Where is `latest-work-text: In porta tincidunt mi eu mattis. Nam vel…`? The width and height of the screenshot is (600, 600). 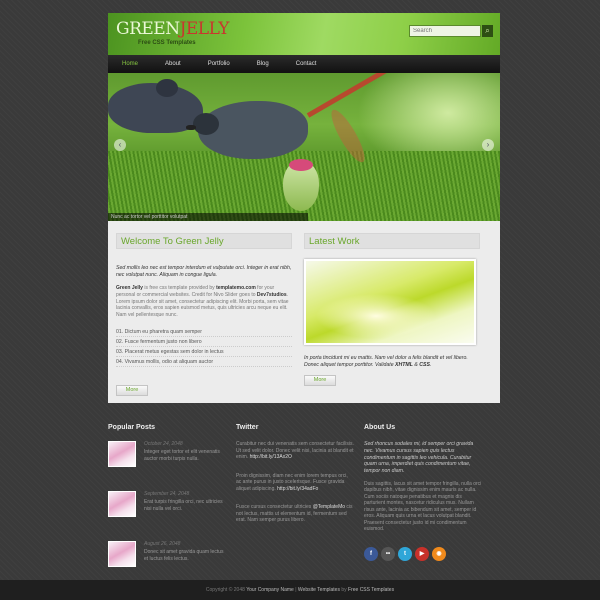
latest-work-text: In porta tincidunt mi eu mattis. Nam vel… is located at coordinates (386, 361).